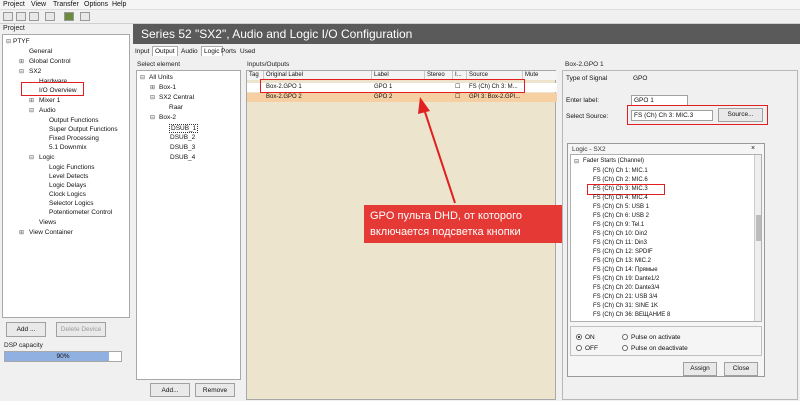 The image size is (800, 401). Describe the element at coordinates (621, 216) in the screenshot. I see `list-item: FS (Ch) Ch 6: USB 2` at that location.